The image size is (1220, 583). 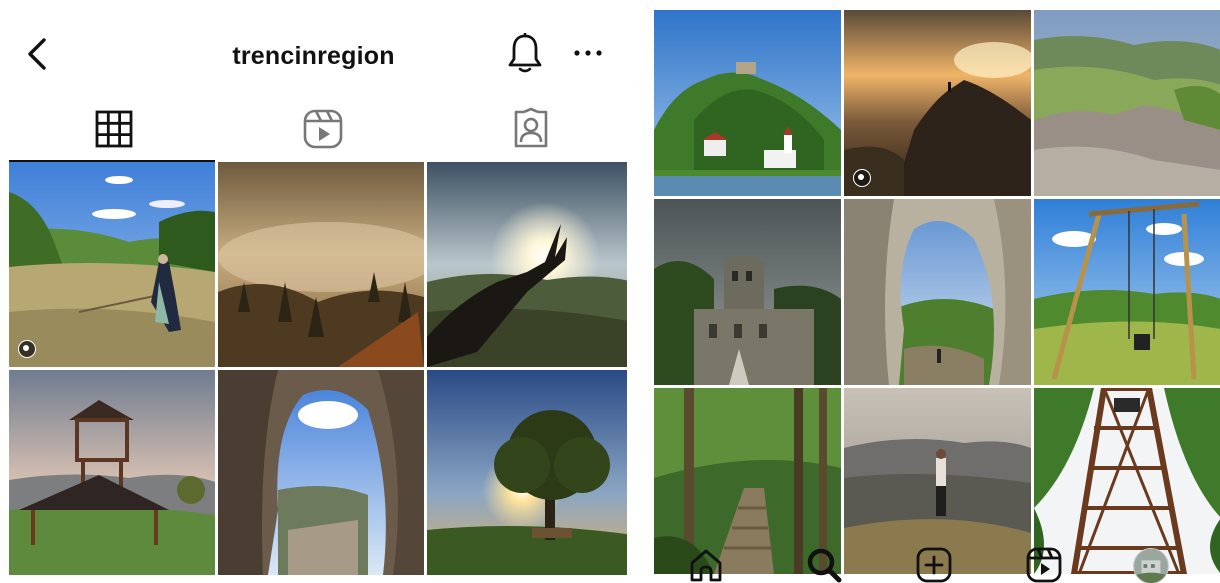 I want to click on lone-tree-sunset-photo, so click(x=527, y=472).